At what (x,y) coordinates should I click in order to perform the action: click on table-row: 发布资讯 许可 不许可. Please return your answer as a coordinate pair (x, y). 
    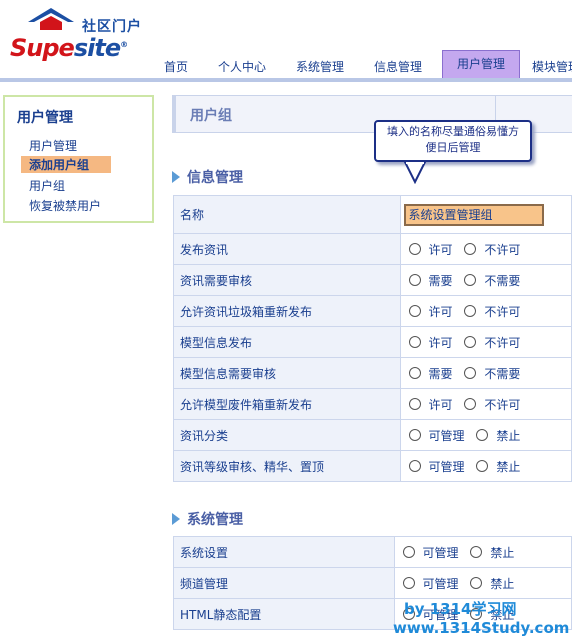
    Looking at the image, I should click on (372, 249).